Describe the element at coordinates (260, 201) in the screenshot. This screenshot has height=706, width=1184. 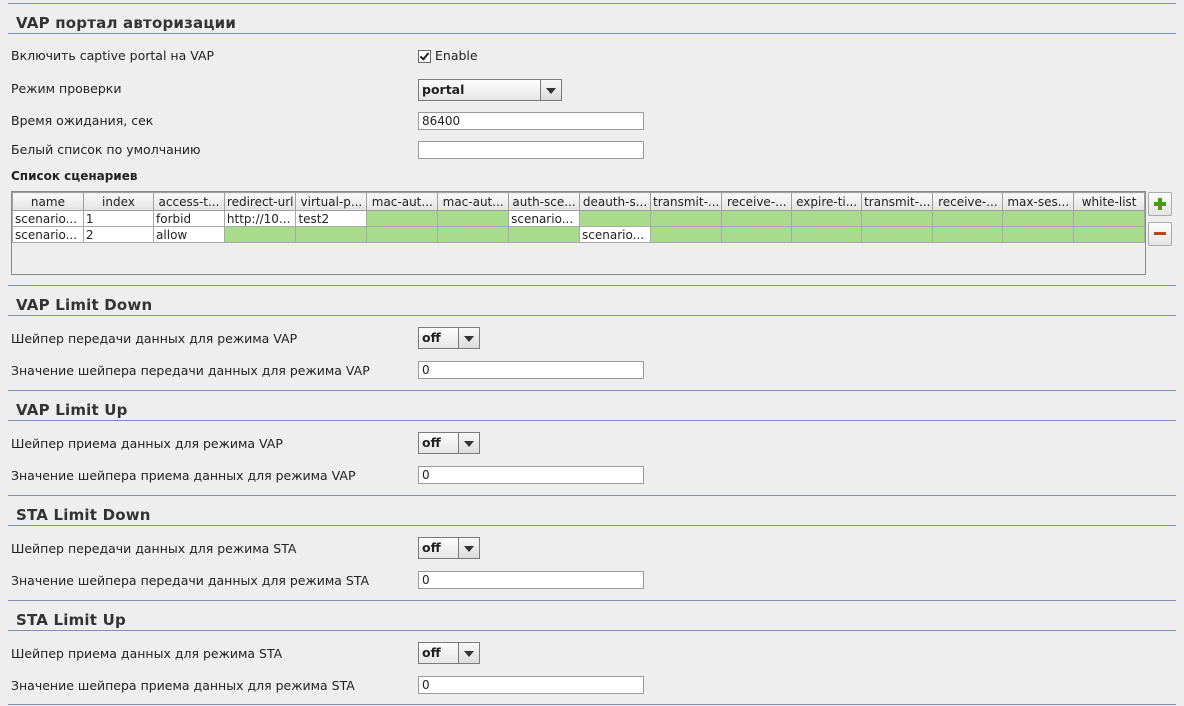
I see `column-header: redirect-url` at that location.